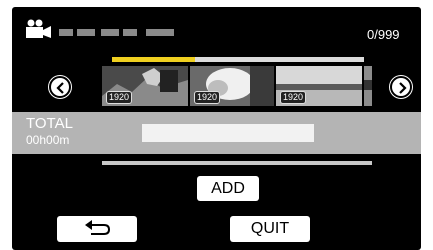 This screenshot has height=250, width=433. What do you see at coordinates (279, 59) in the screenshot?
I see `playlist-remaining-bar` at bounding box center [279, 59].